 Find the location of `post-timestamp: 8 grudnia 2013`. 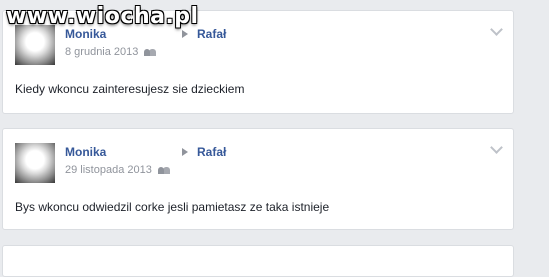

post-timestamp: 8 grudnia 2013 is located at coordinates (101, 52).